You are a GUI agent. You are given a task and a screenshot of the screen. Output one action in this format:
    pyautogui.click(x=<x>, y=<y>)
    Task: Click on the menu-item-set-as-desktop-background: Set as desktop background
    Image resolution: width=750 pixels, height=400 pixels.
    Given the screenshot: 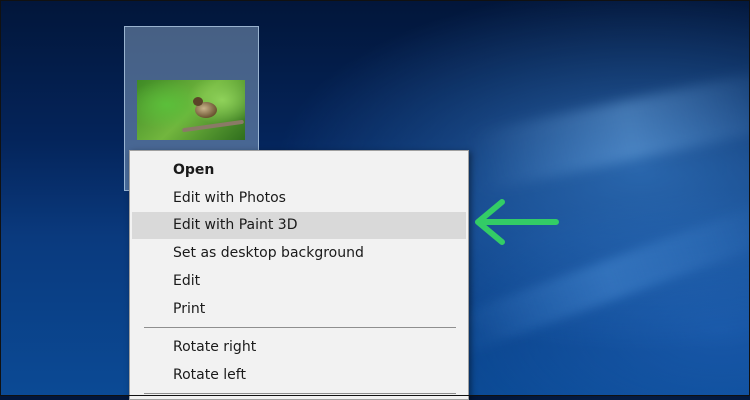 What is the action you would take?
    pyautogui.click(x=299, y=253)
    